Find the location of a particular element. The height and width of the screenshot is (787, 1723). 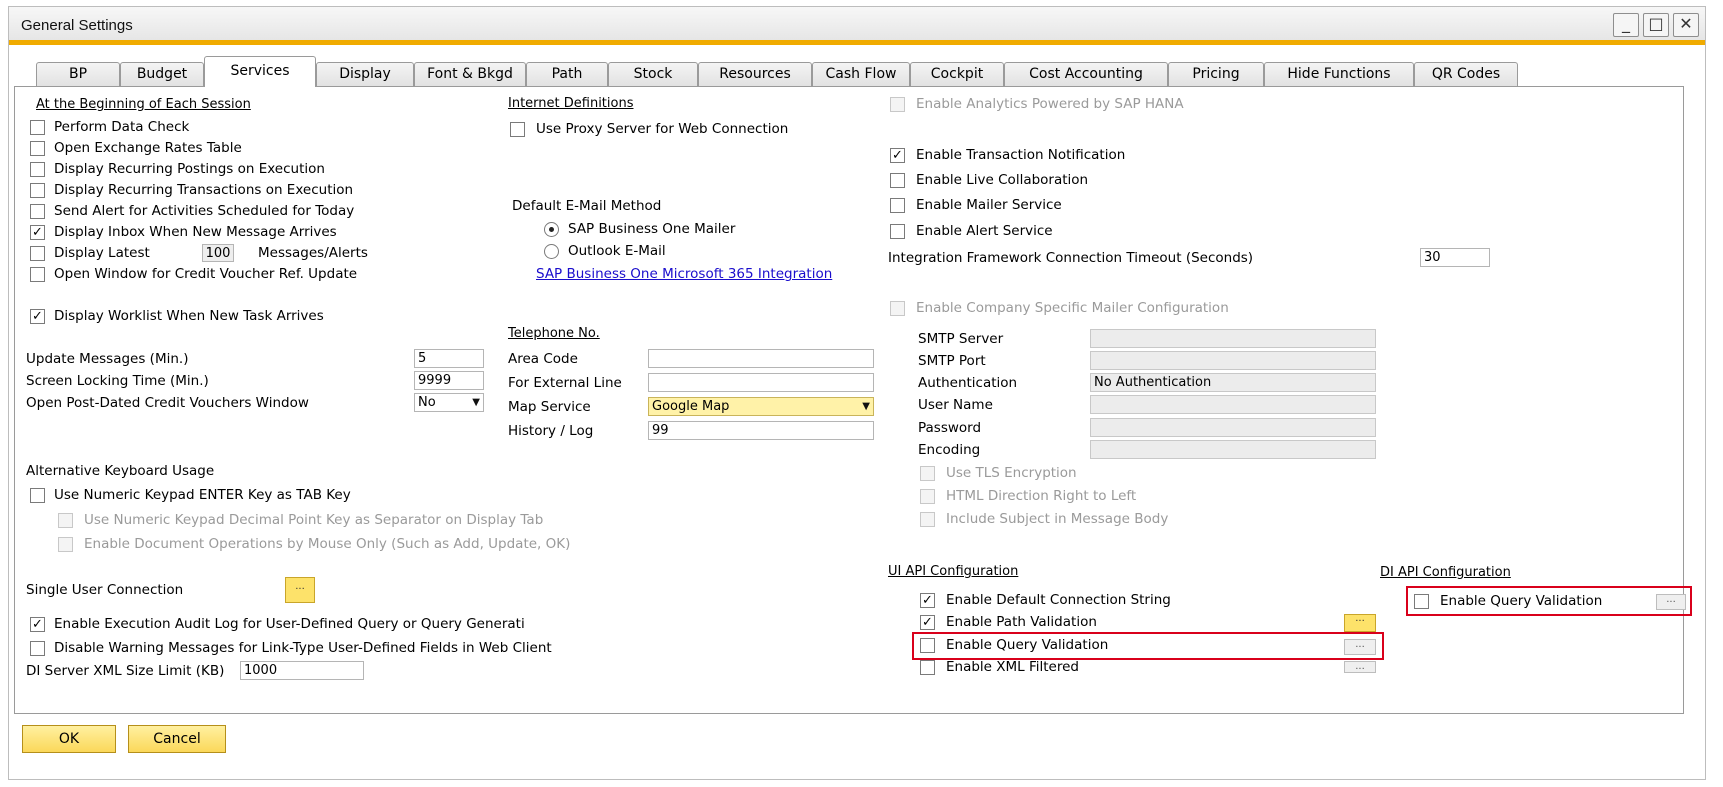

mailer-radio is located at coordinates (551, 229).